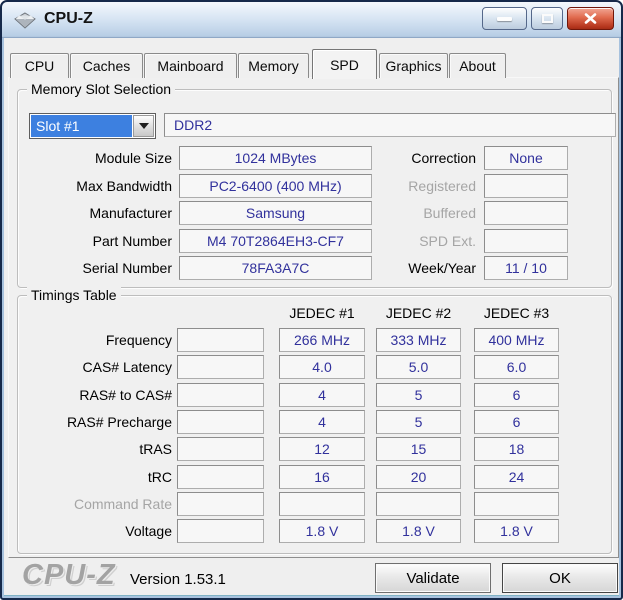 The image size is (623, 600). Describe the element at coordinates (442, 268) in the screenshot. I see `week-year-label: Week/Year` at that location.